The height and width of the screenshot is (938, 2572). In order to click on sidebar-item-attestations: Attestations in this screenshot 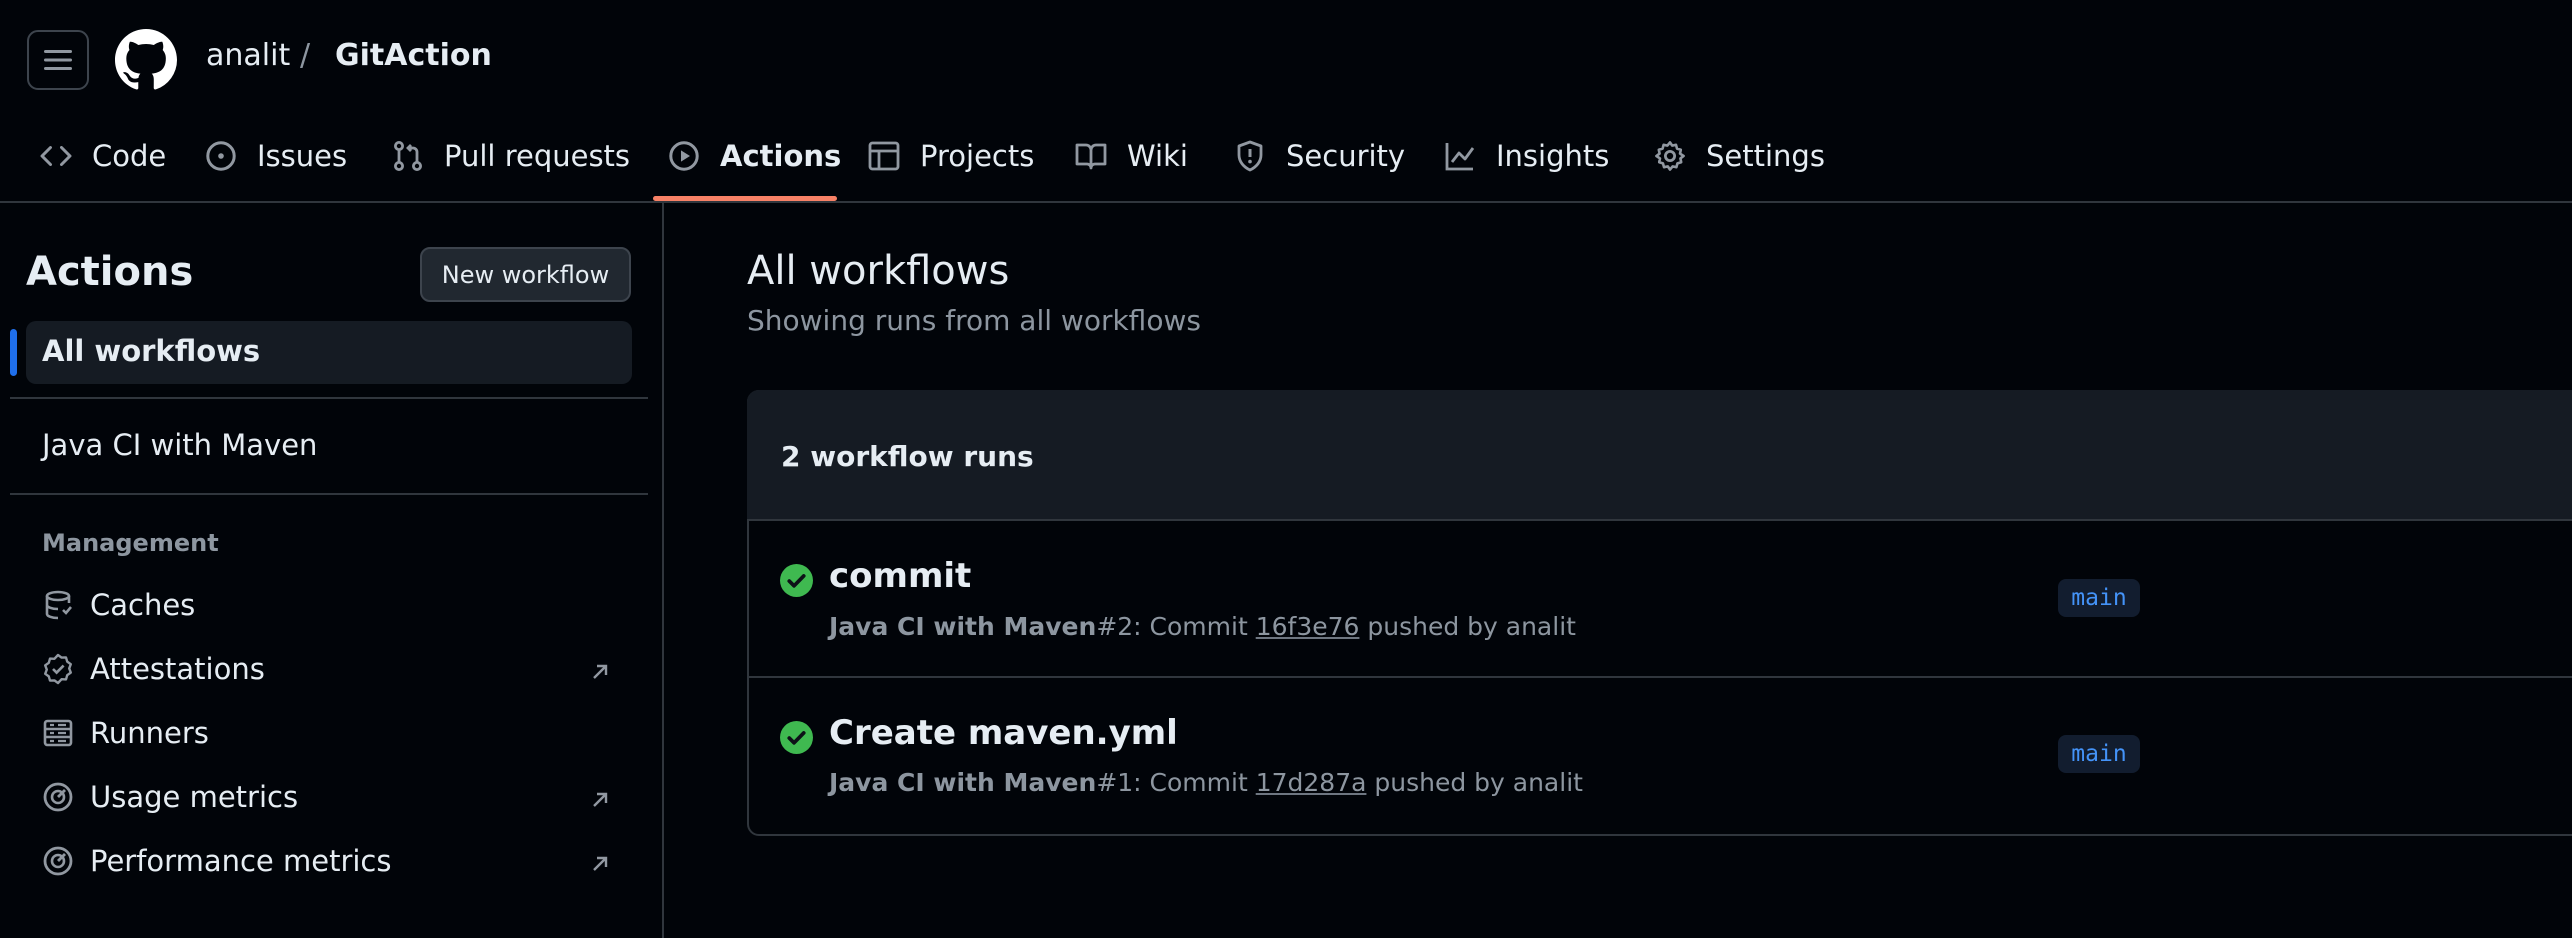, I will do `click(153, 669)`.